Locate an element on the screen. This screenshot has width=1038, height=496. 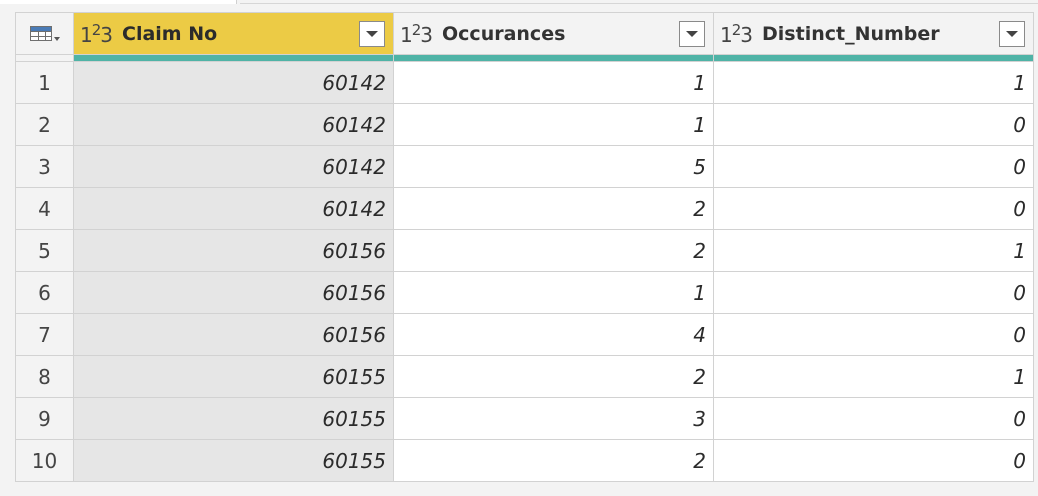
row-index: 4 is located at coordinates (44, 208).